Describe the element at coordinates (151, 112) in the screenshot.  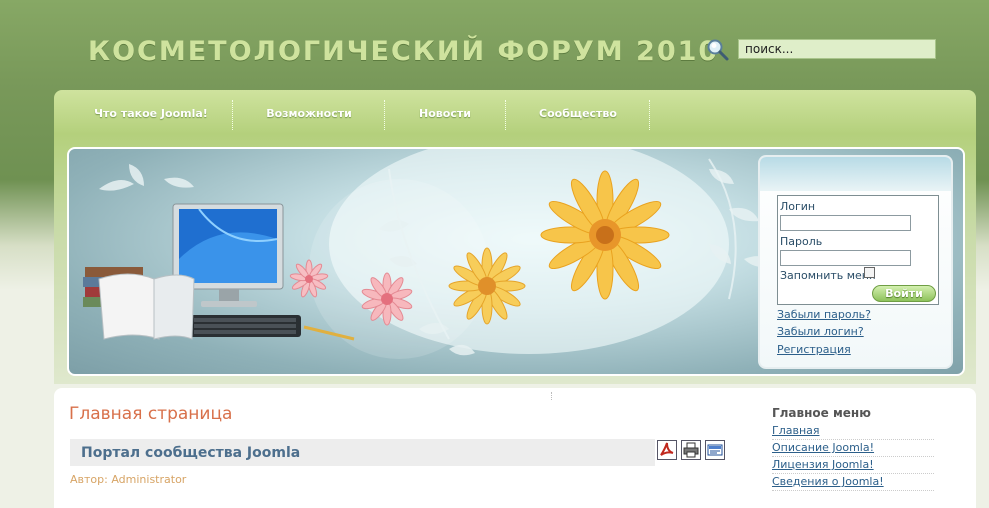
I see `nav-item-what-is-joomla: Что такое Joomla!` at that location.